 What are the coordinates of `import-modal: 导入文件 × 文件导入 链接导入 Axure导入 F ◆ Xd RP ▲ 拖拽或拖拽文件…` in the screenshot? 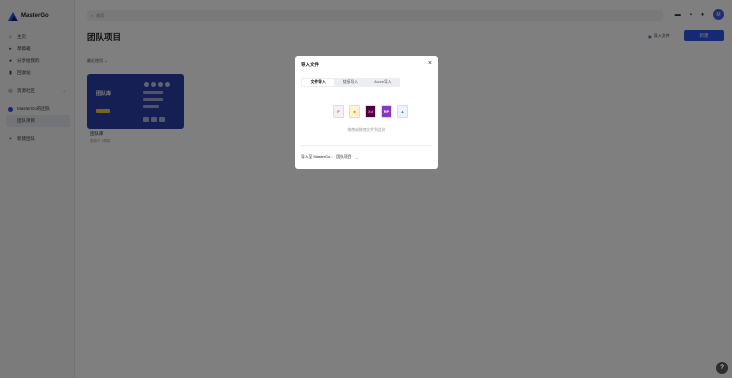 It's located at (366, 112).